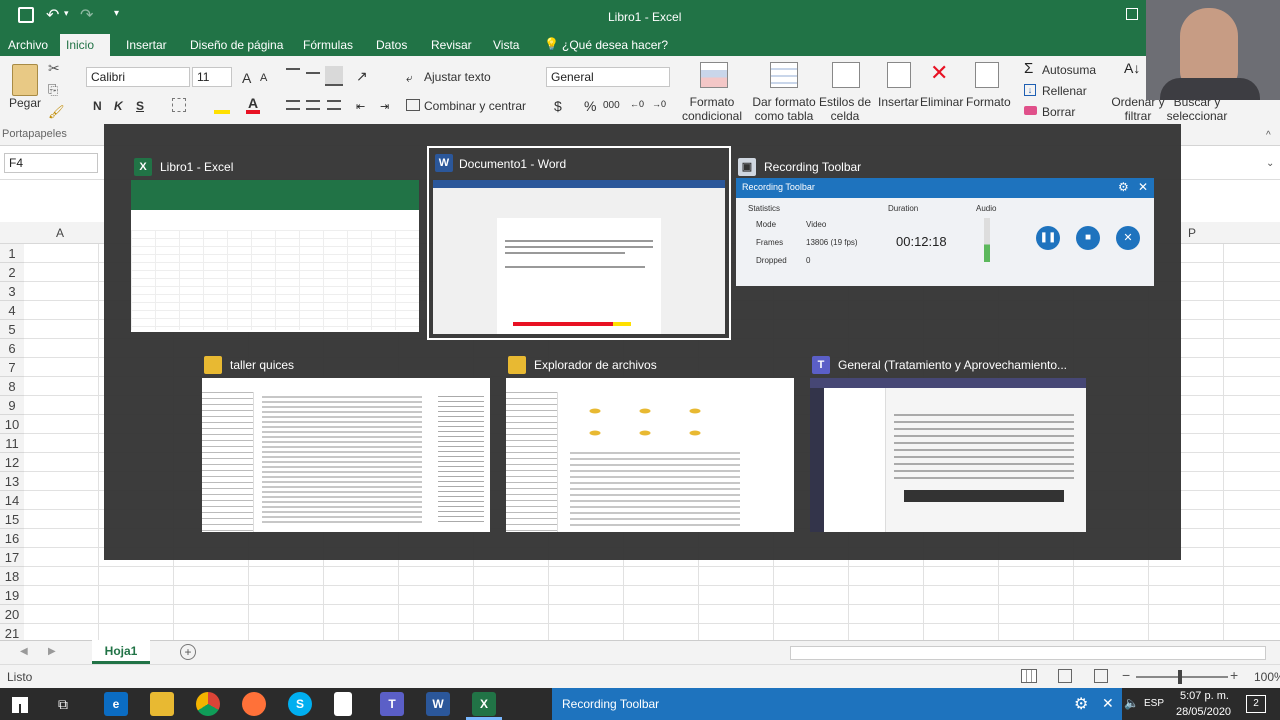 Image resolution: width=1280 pixels, height=720 pixels. I want to click on row-header: 3, so click(12, 291).